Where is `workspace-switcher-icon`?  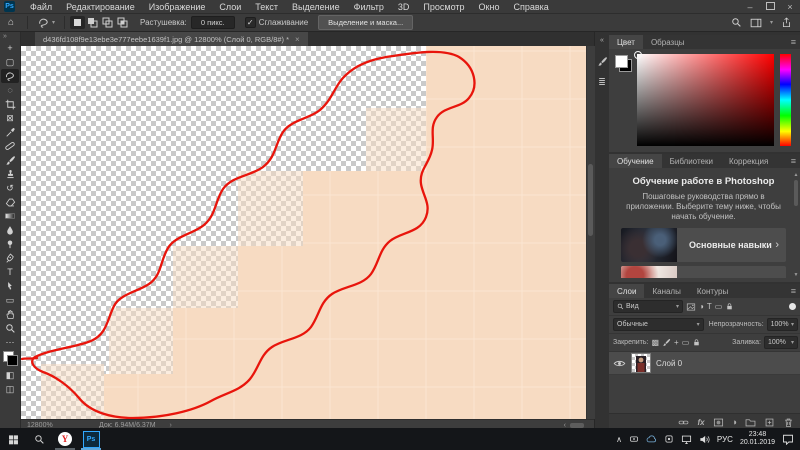
workspace-switcher-icon is located at coordinates (756, 23).